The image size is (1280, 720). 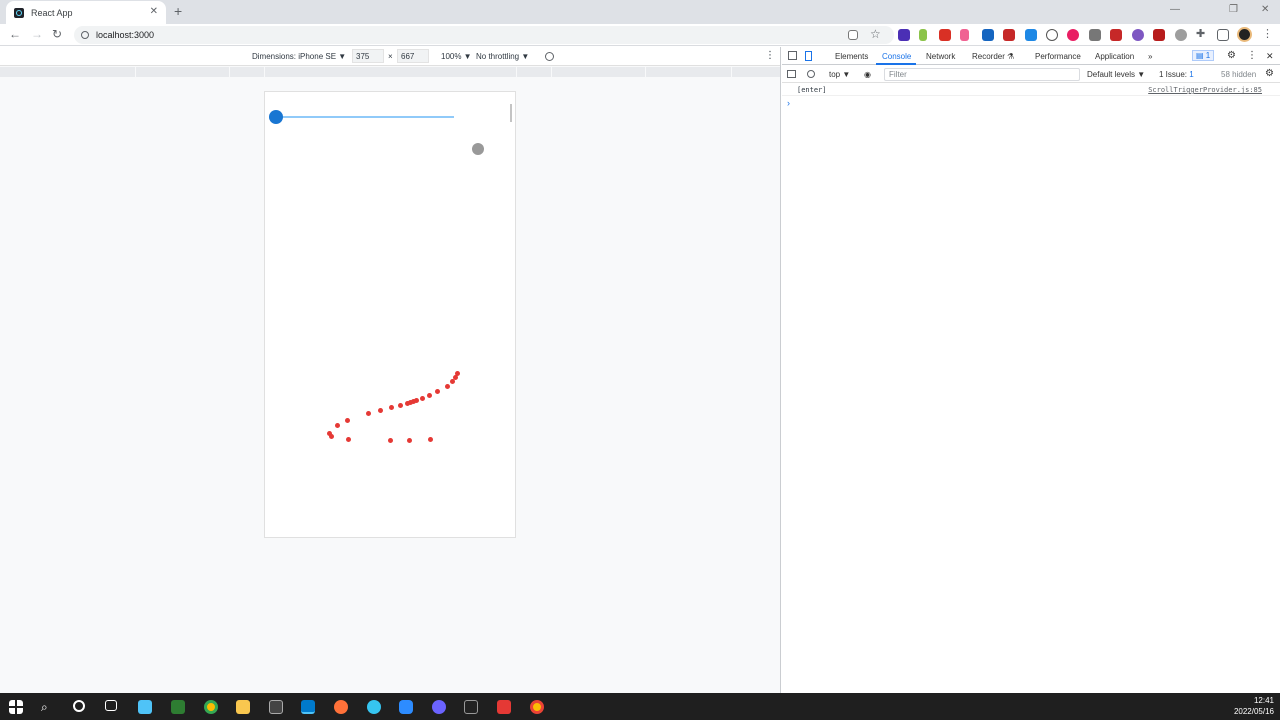 What do you see at coordinates (1233, 9) in the screenshot?
I see `restore-button: ❐` at bounding box center [1233, 9].